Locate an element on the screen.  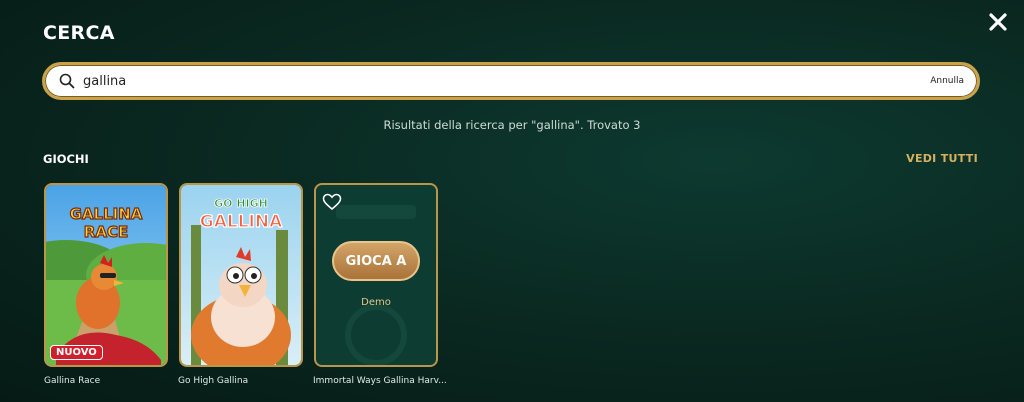
game-thumbnail-gallina-race: GALLINA RACE is located at coordinates (106, 275).